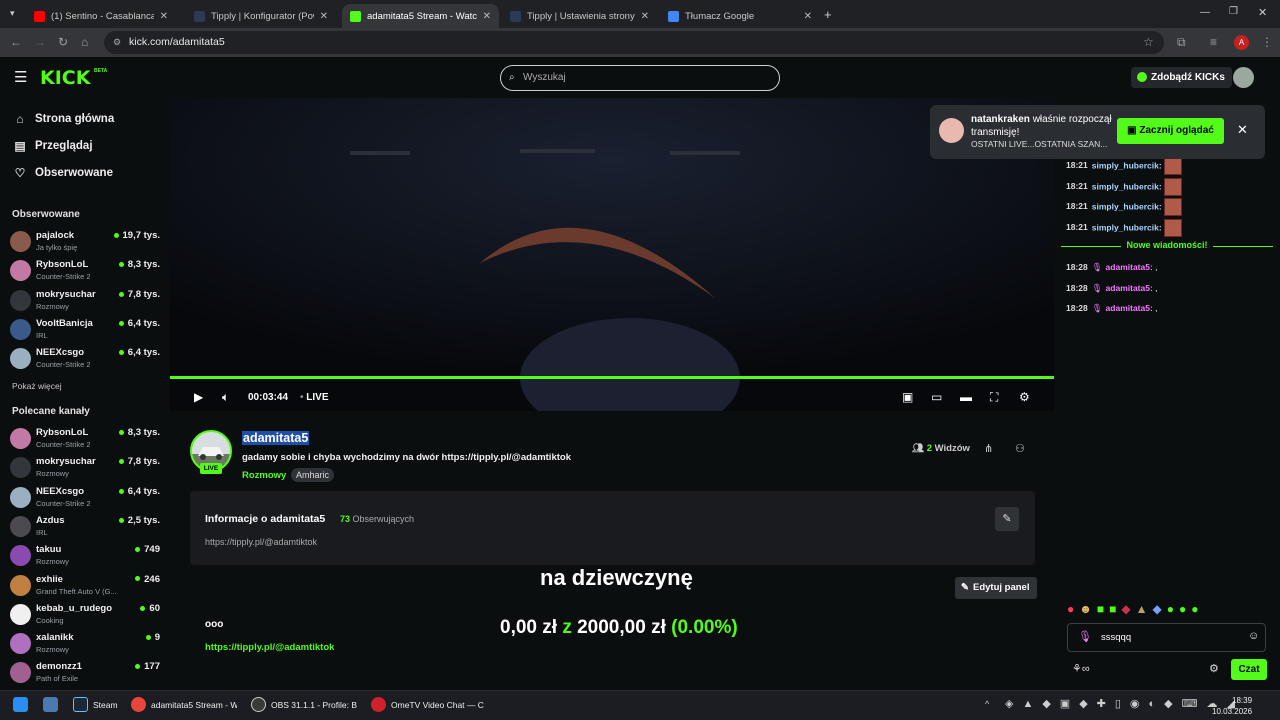 The height and width of the screenshot is (720, 1280). I want to click on tray-icons: ◈▲◆▣◆✚▯◉◐◆⌨☁◢, so click(1124, 703).